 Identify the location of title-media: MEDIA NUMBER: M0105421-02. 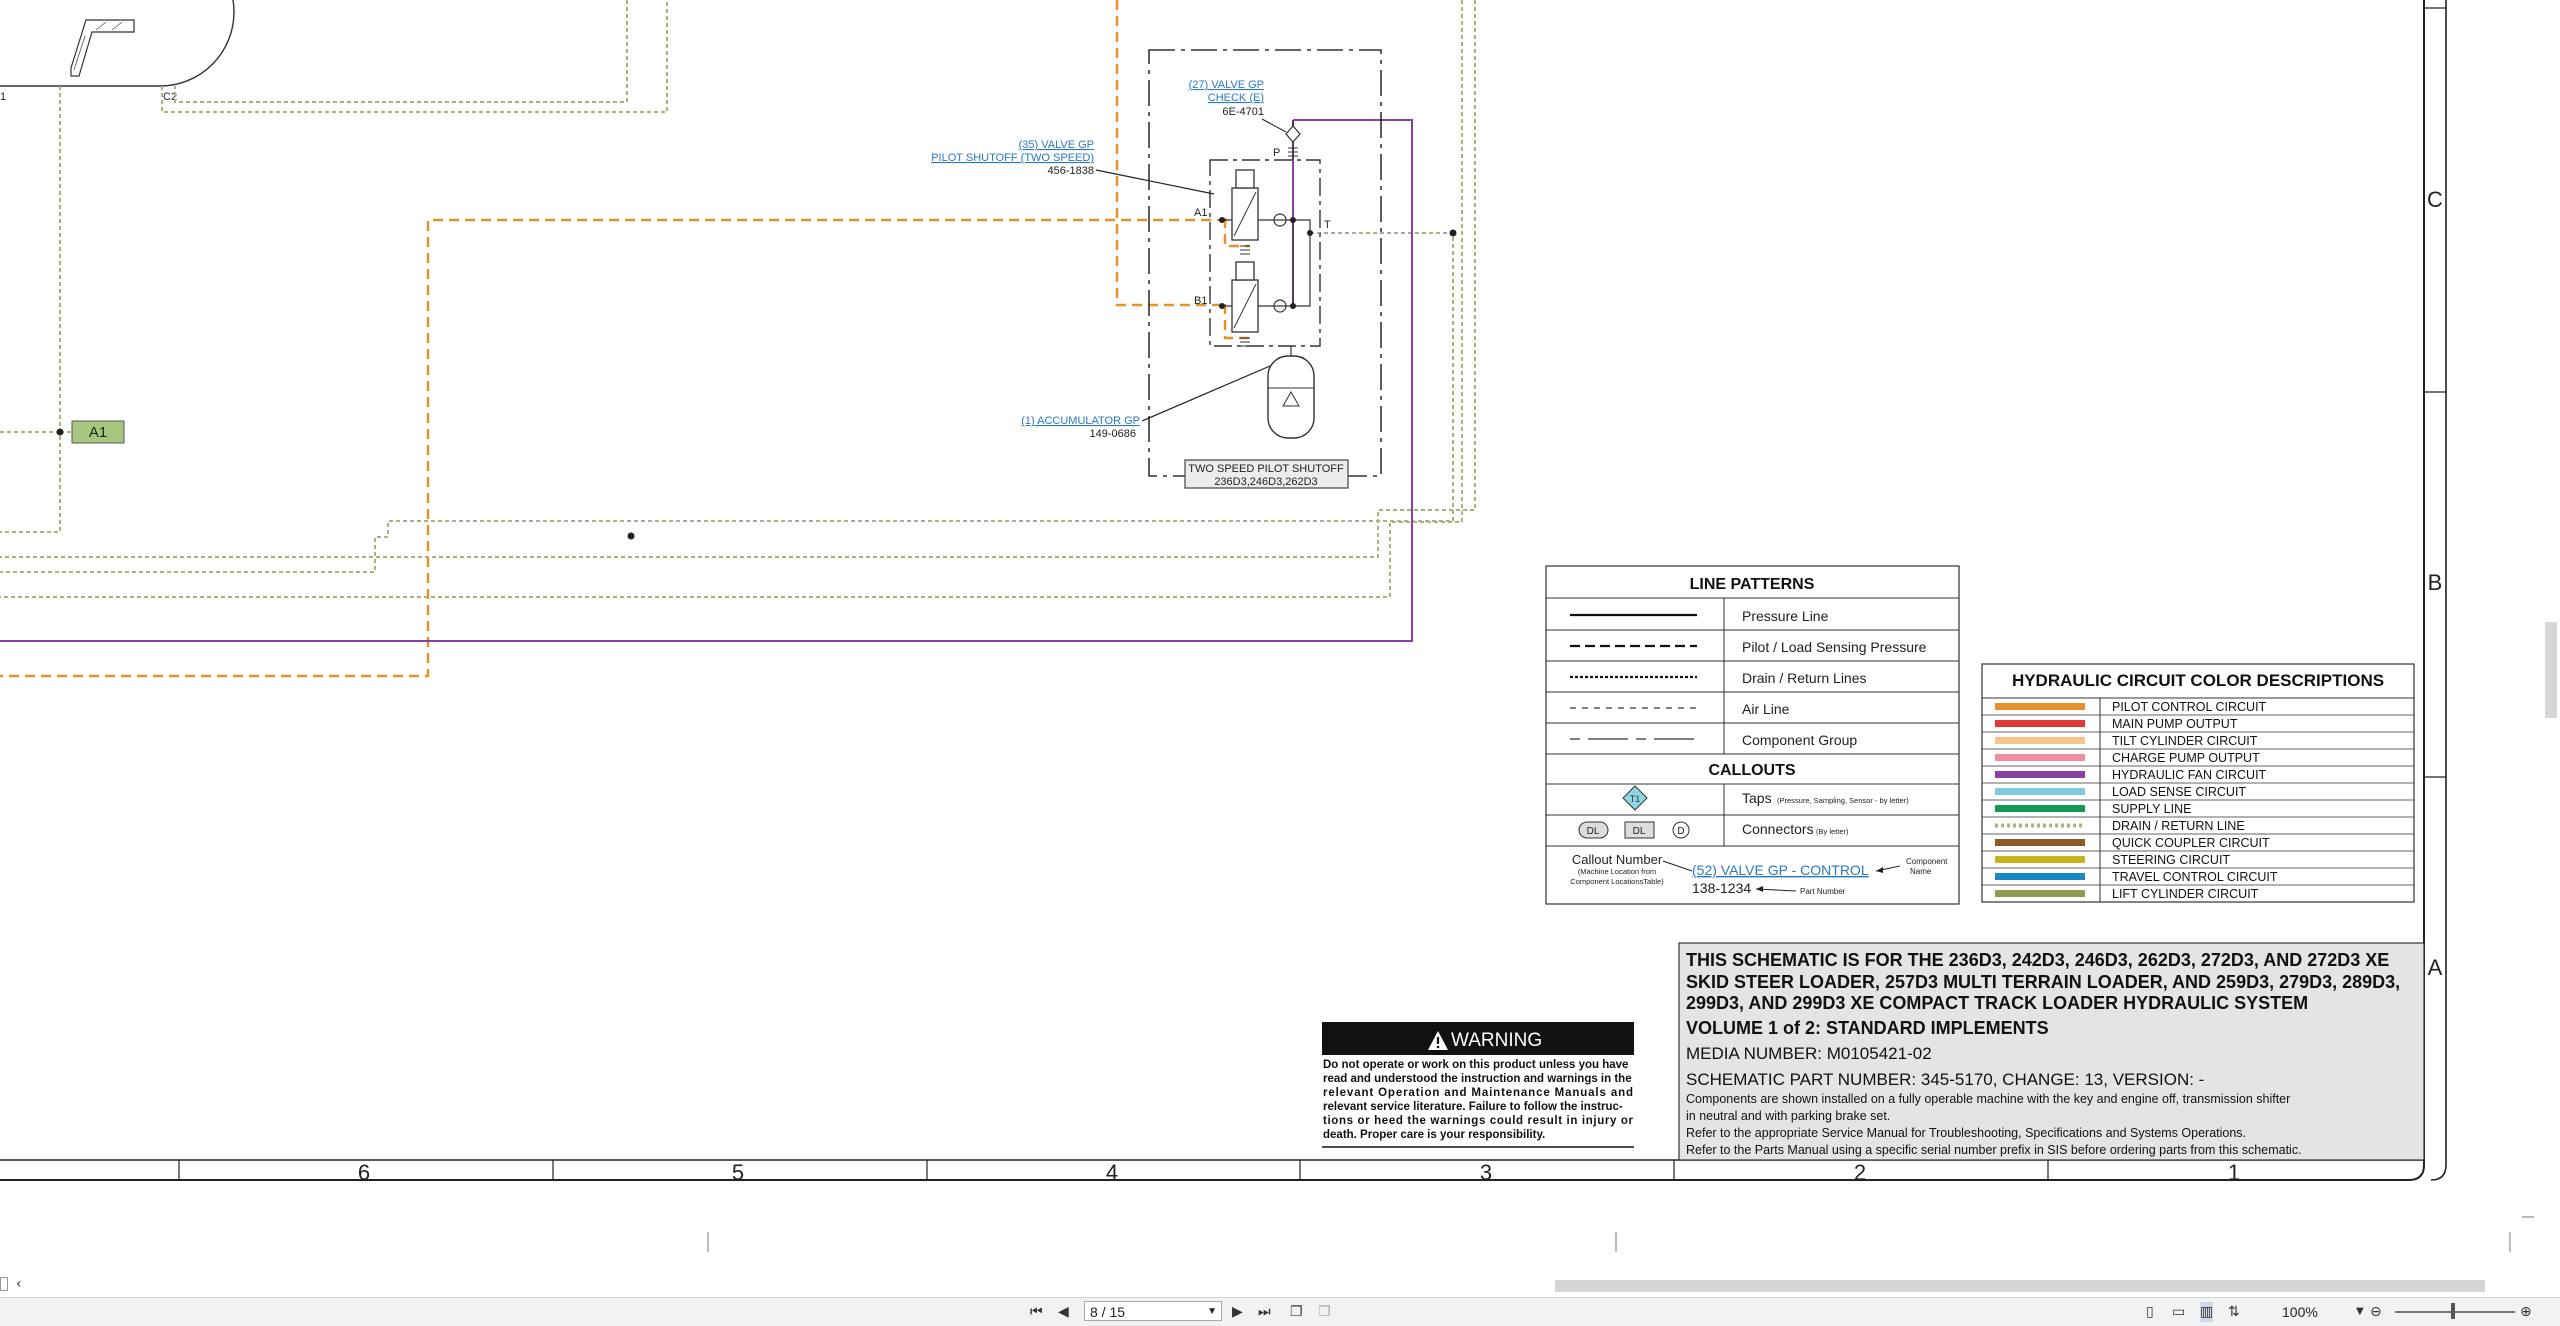
(1809, 1053).